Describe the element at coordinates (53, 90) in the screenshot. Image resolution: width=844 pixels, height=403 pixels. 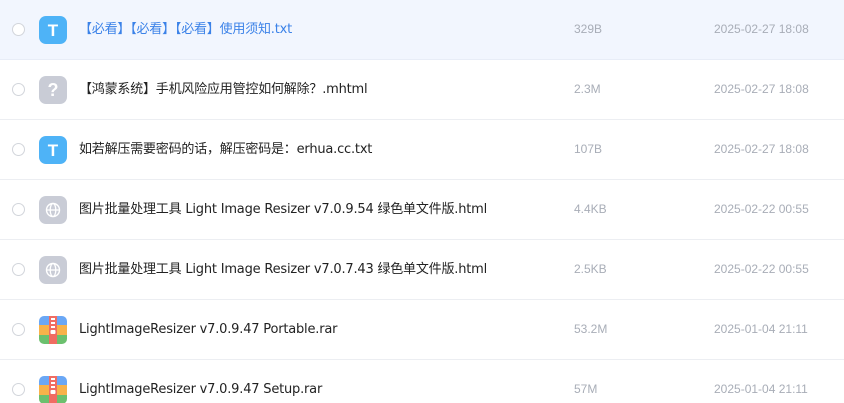
I see `unknown-file-icon: ?` at that location.